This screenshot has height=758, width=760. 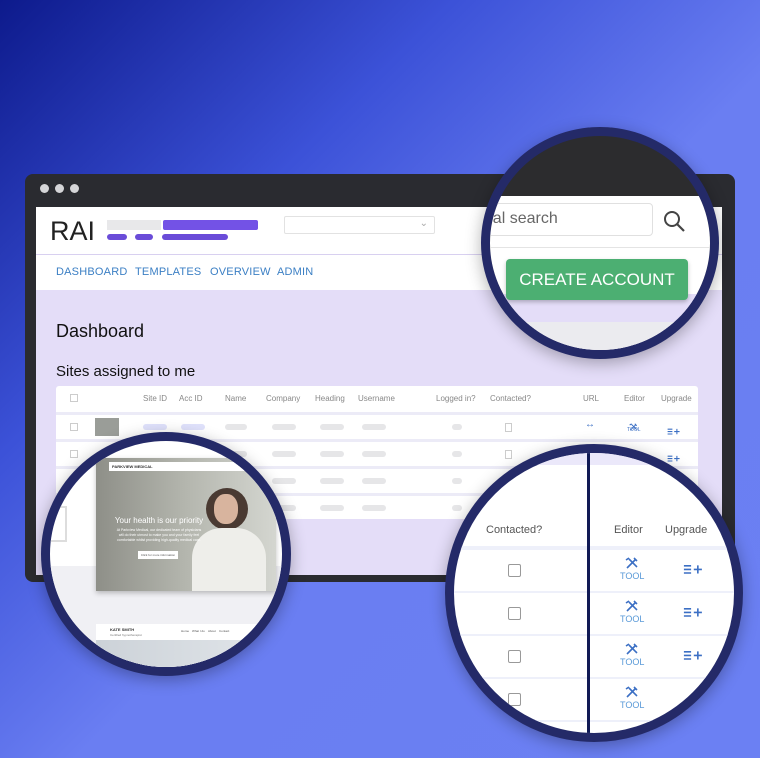 I want to click on col-contacted-zoom: Contacted?, so click(x=514, y=530).